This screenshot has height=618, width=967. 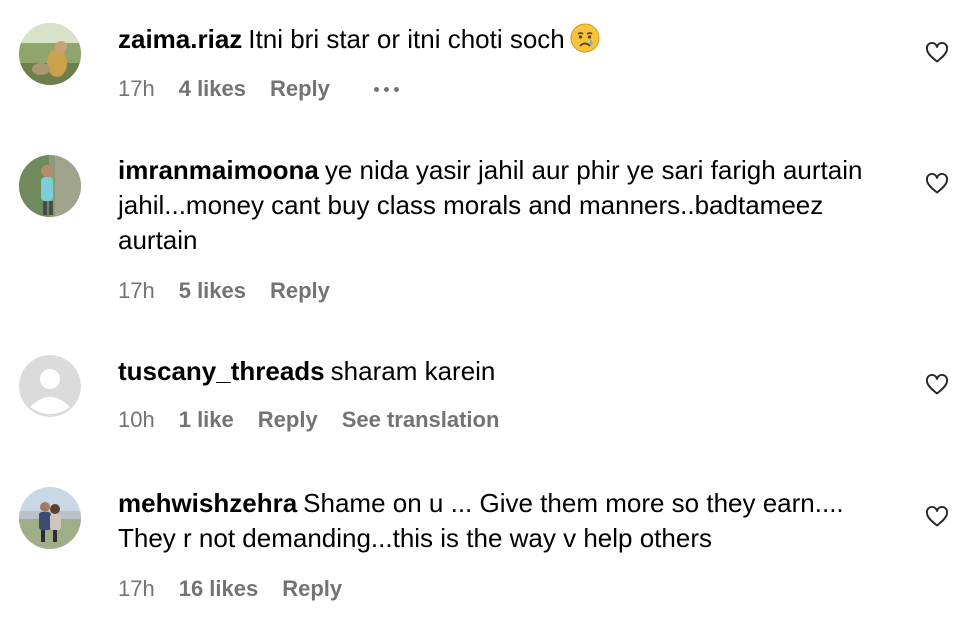 What do you see at coordinates (212, 89) in the screenshot?
I see `likes-count: 4 likes` at bounding box center [212, 89].